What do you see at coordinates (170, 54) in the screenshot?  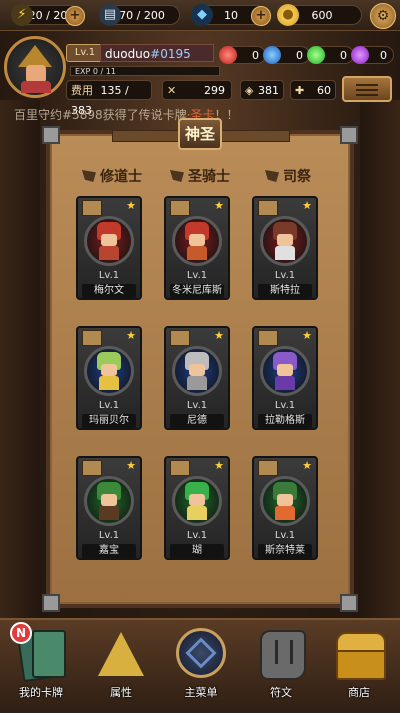 I see `player-id: #0195` at bounding box center [170, 54].